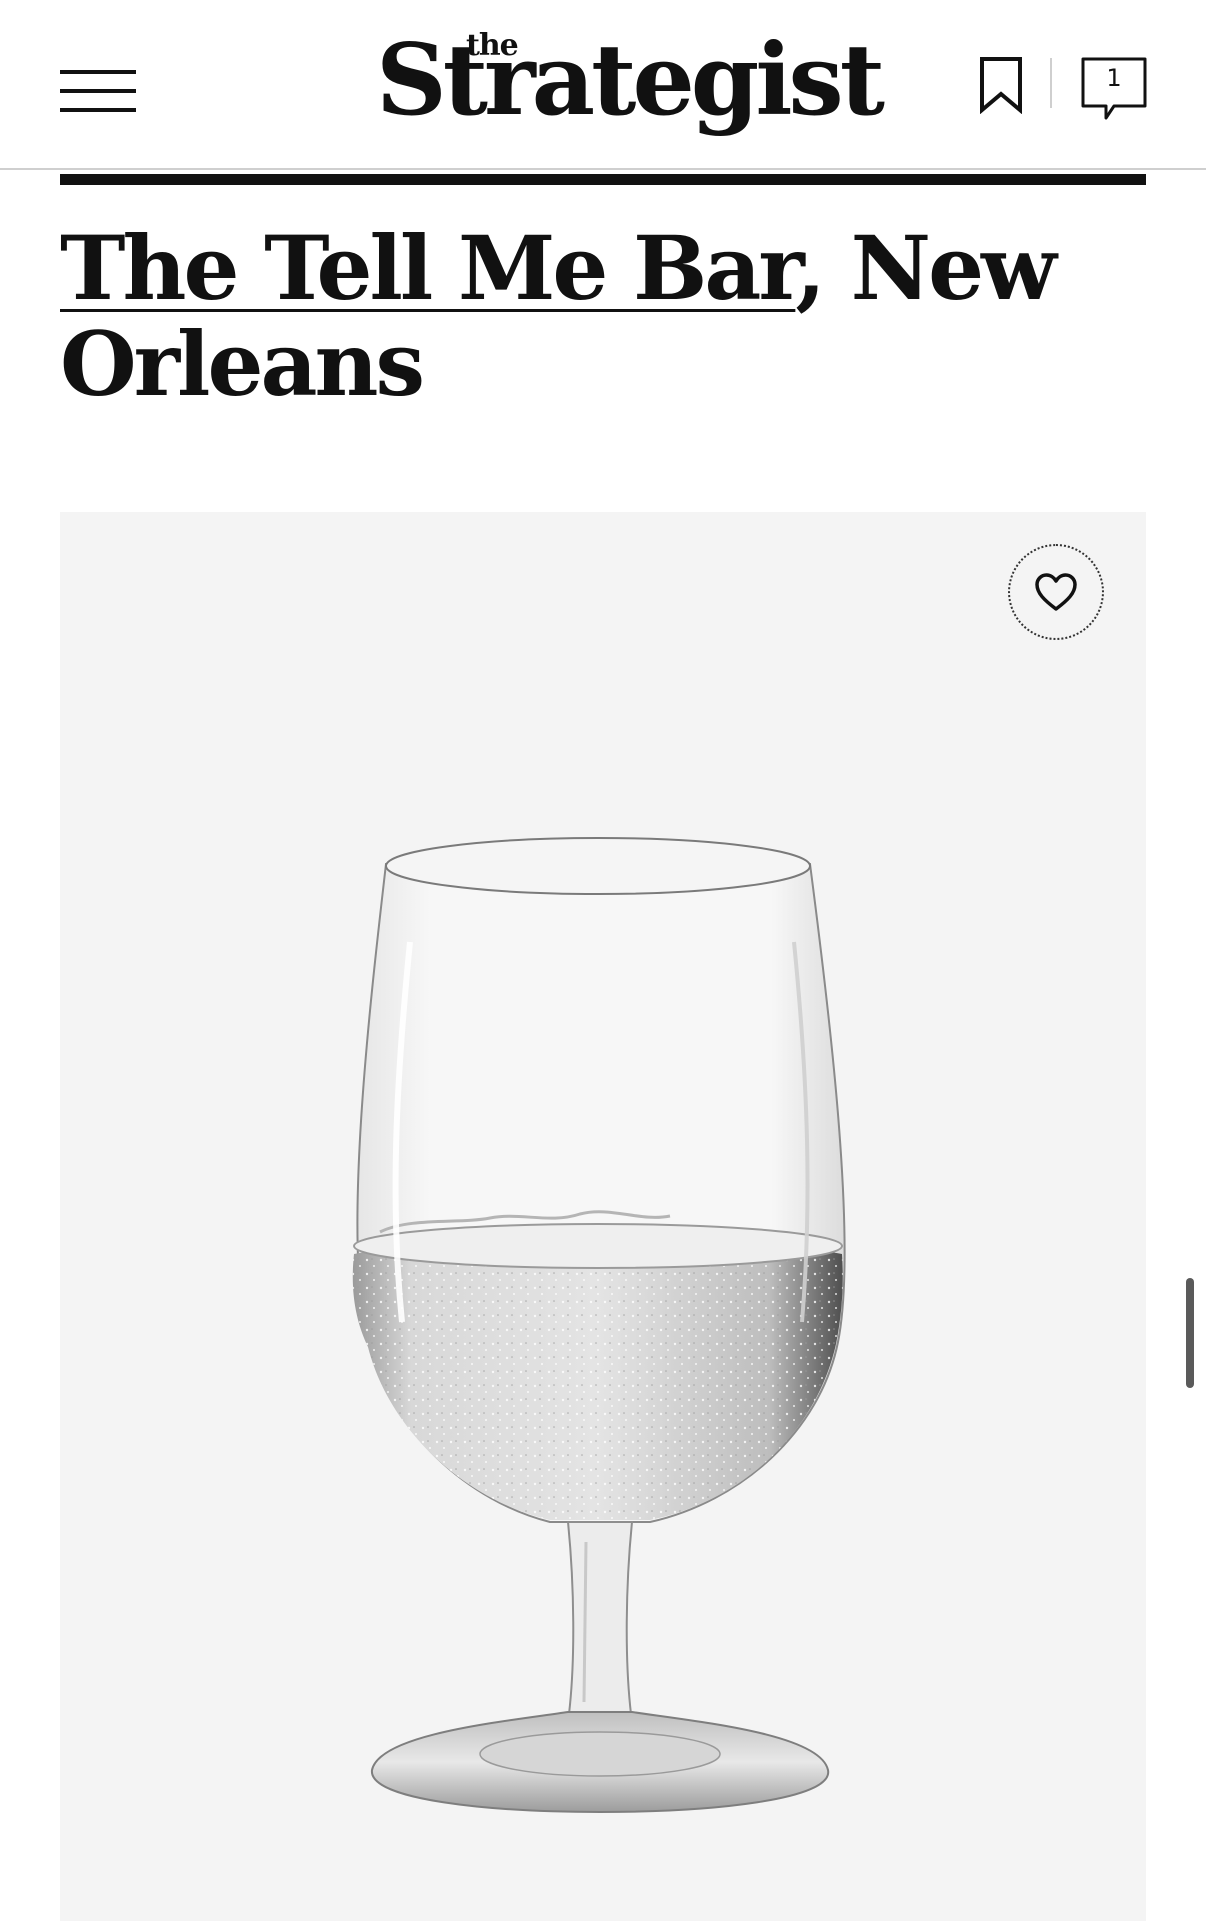  I want to click on header-divider, so click(1051, 83).